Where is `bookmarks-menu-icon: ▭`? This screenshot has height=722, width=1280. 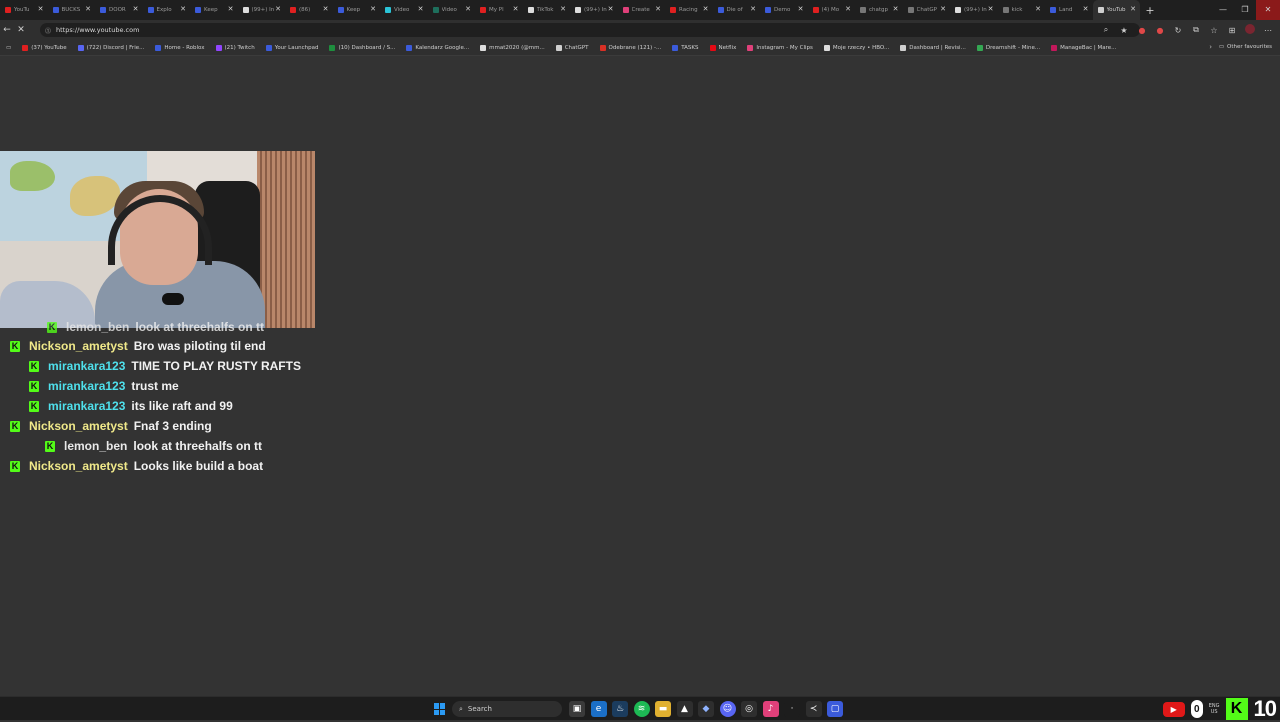
bookmarks-menu-icon: ▭ is located at coordinates (8, 48).